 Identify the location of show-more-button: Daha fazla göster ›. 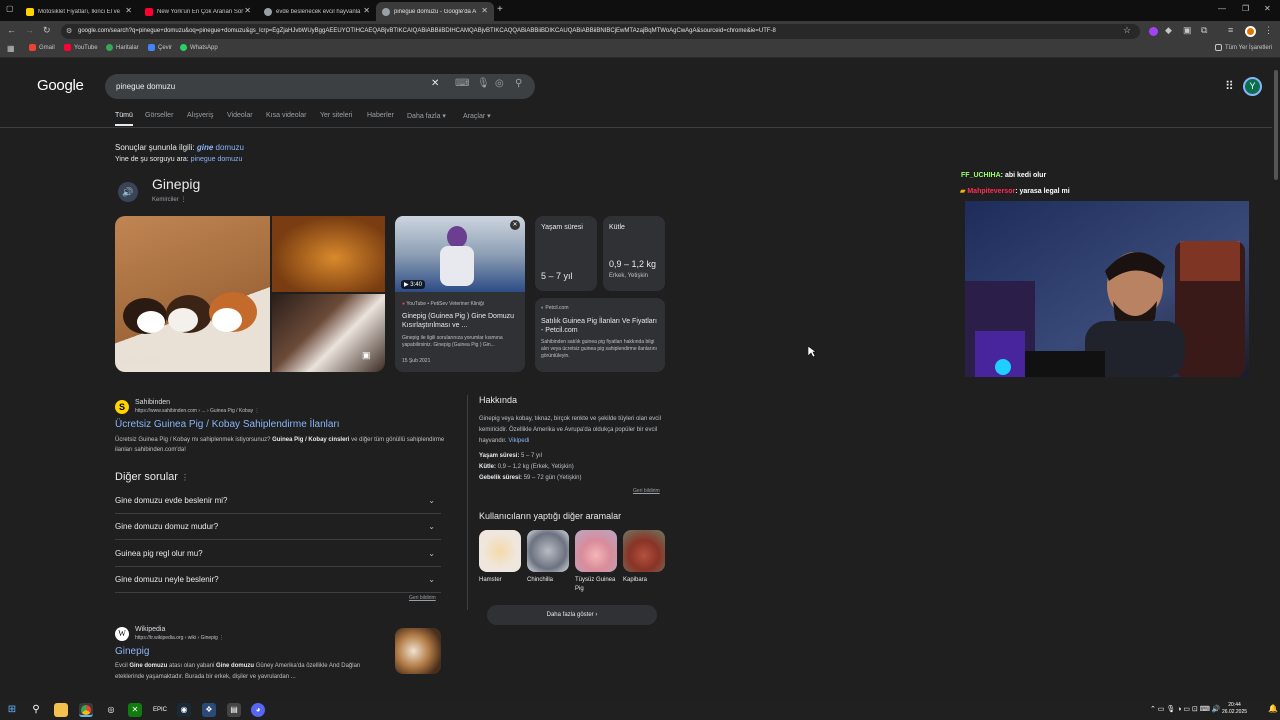
(572, 615).